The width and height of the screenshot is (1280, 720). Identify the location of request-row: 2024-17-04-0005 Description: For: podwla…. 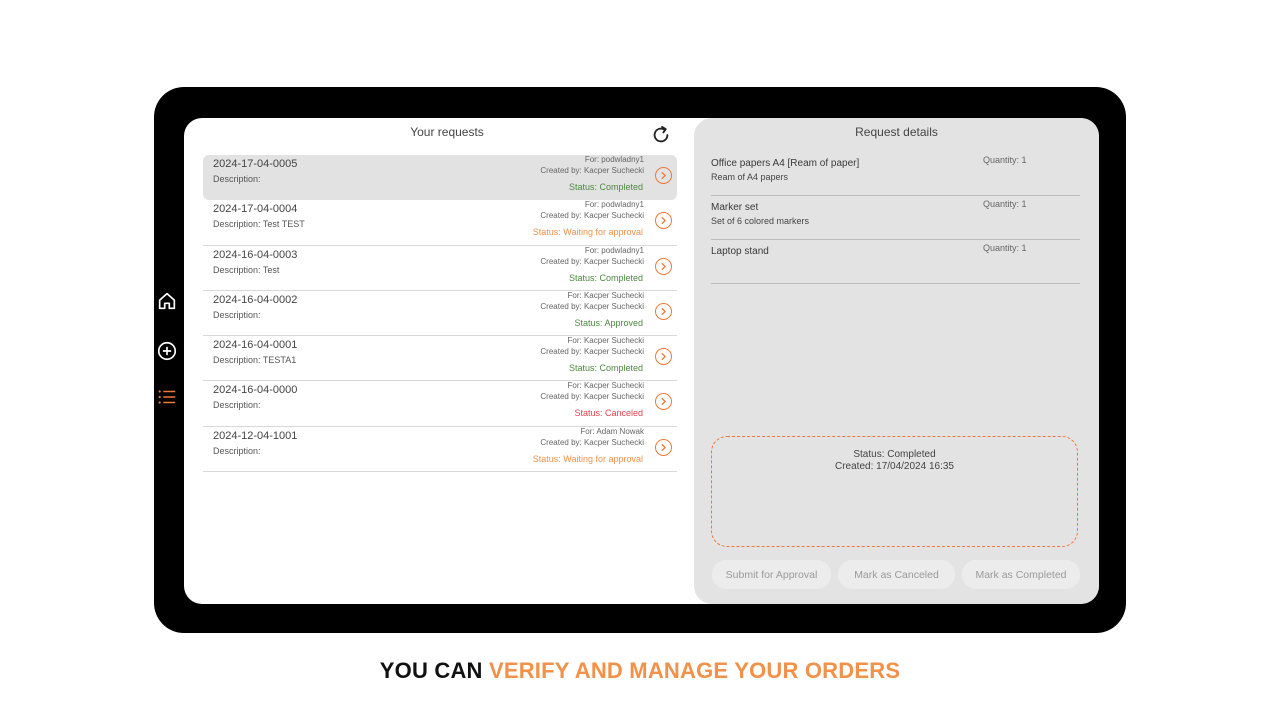
(440, 178).